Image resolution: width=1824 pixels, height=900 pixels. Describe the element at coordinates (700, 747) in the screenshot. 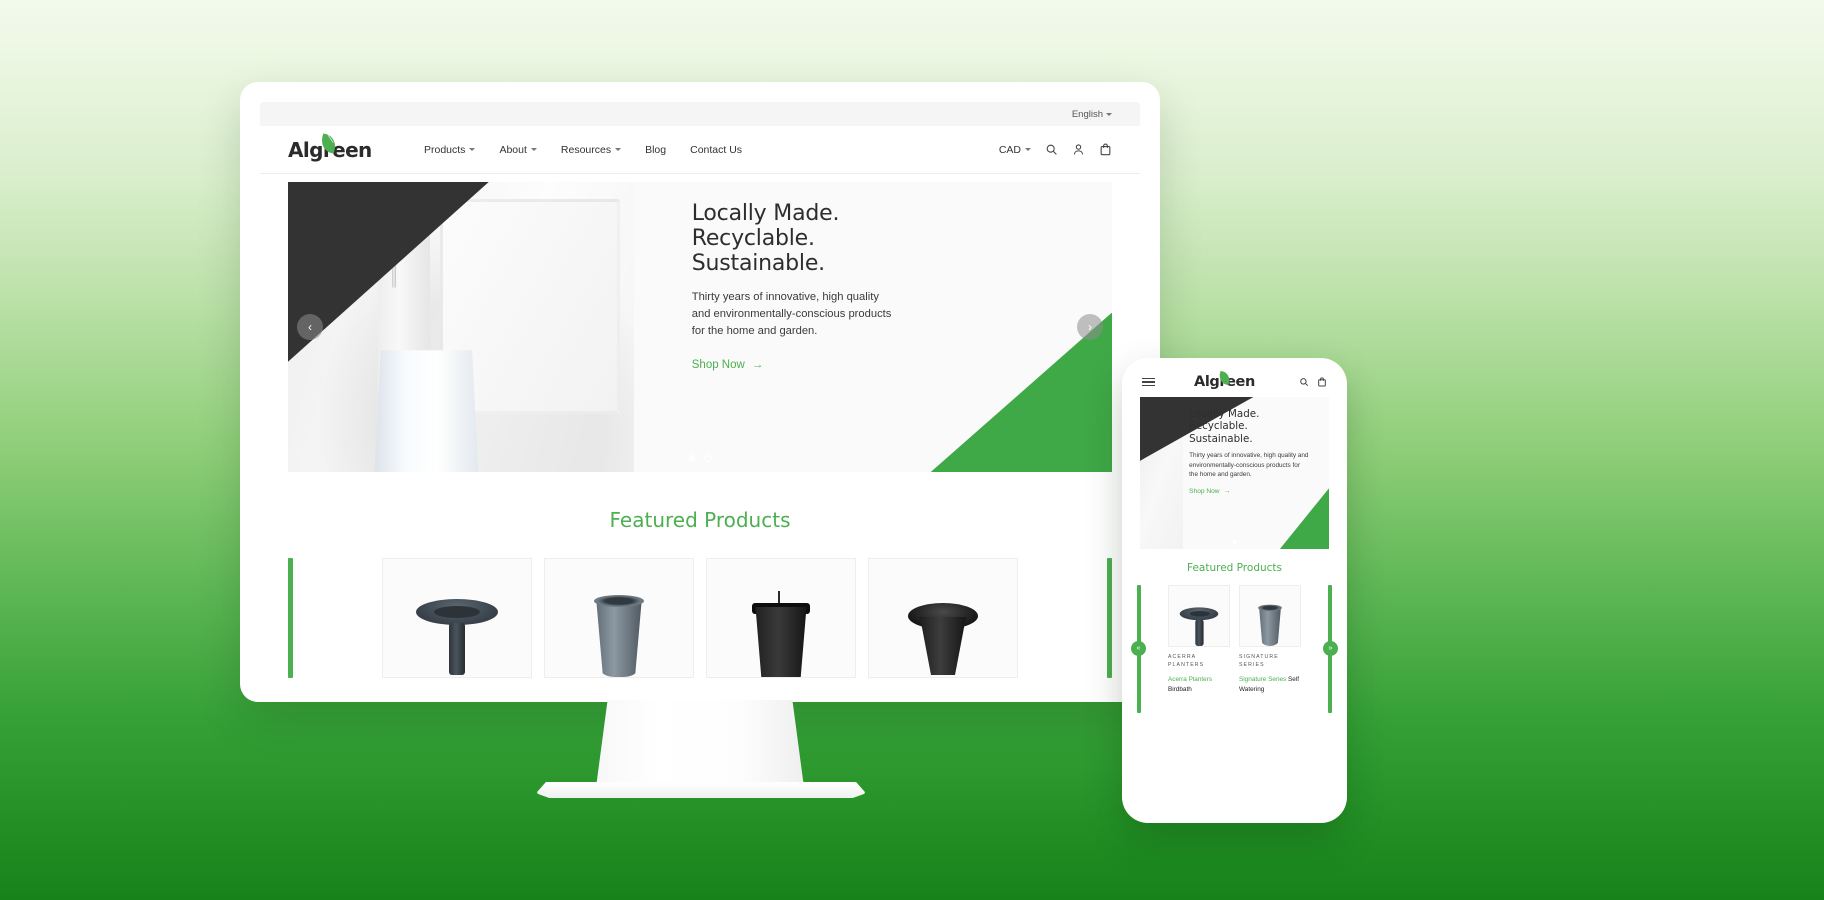

I see `monitor-stand` at that location.